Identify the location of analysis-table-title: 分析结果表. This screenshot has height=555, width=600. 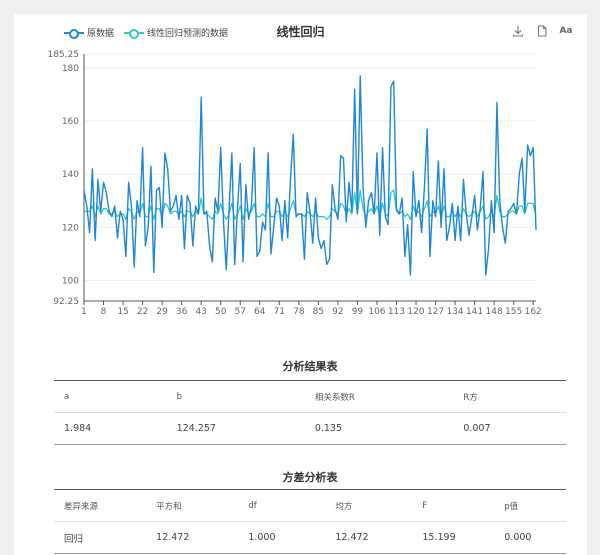
(310, 366).